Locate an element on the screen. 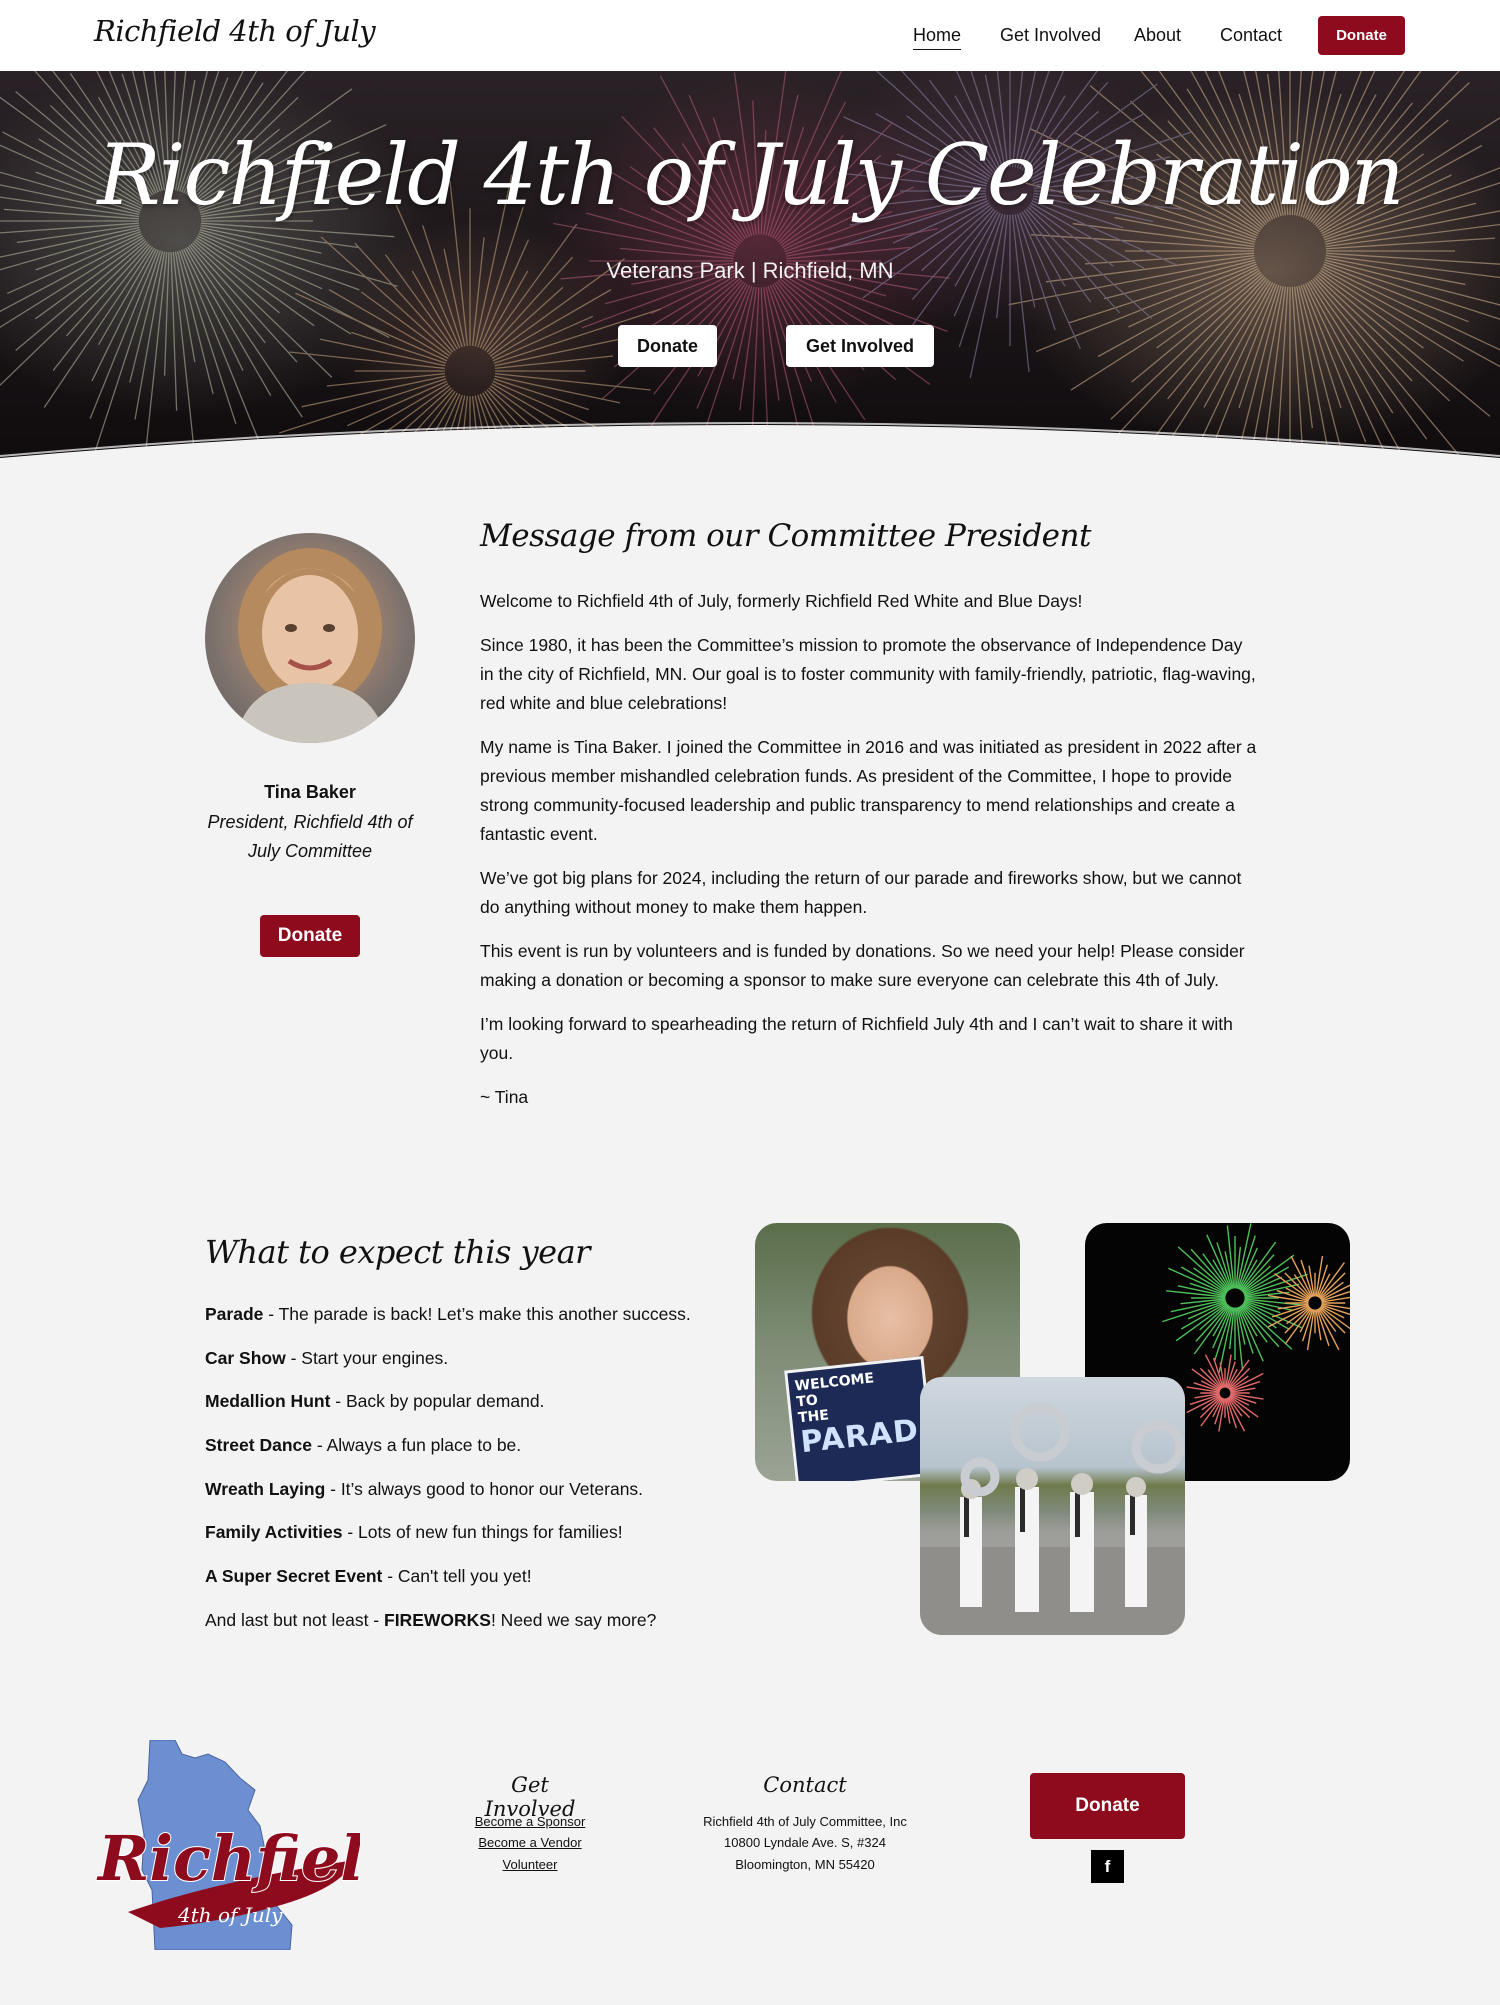 This screenshot has width=1500, height=2005. facebook-icon: f is located at coordinates (1107, 1866).